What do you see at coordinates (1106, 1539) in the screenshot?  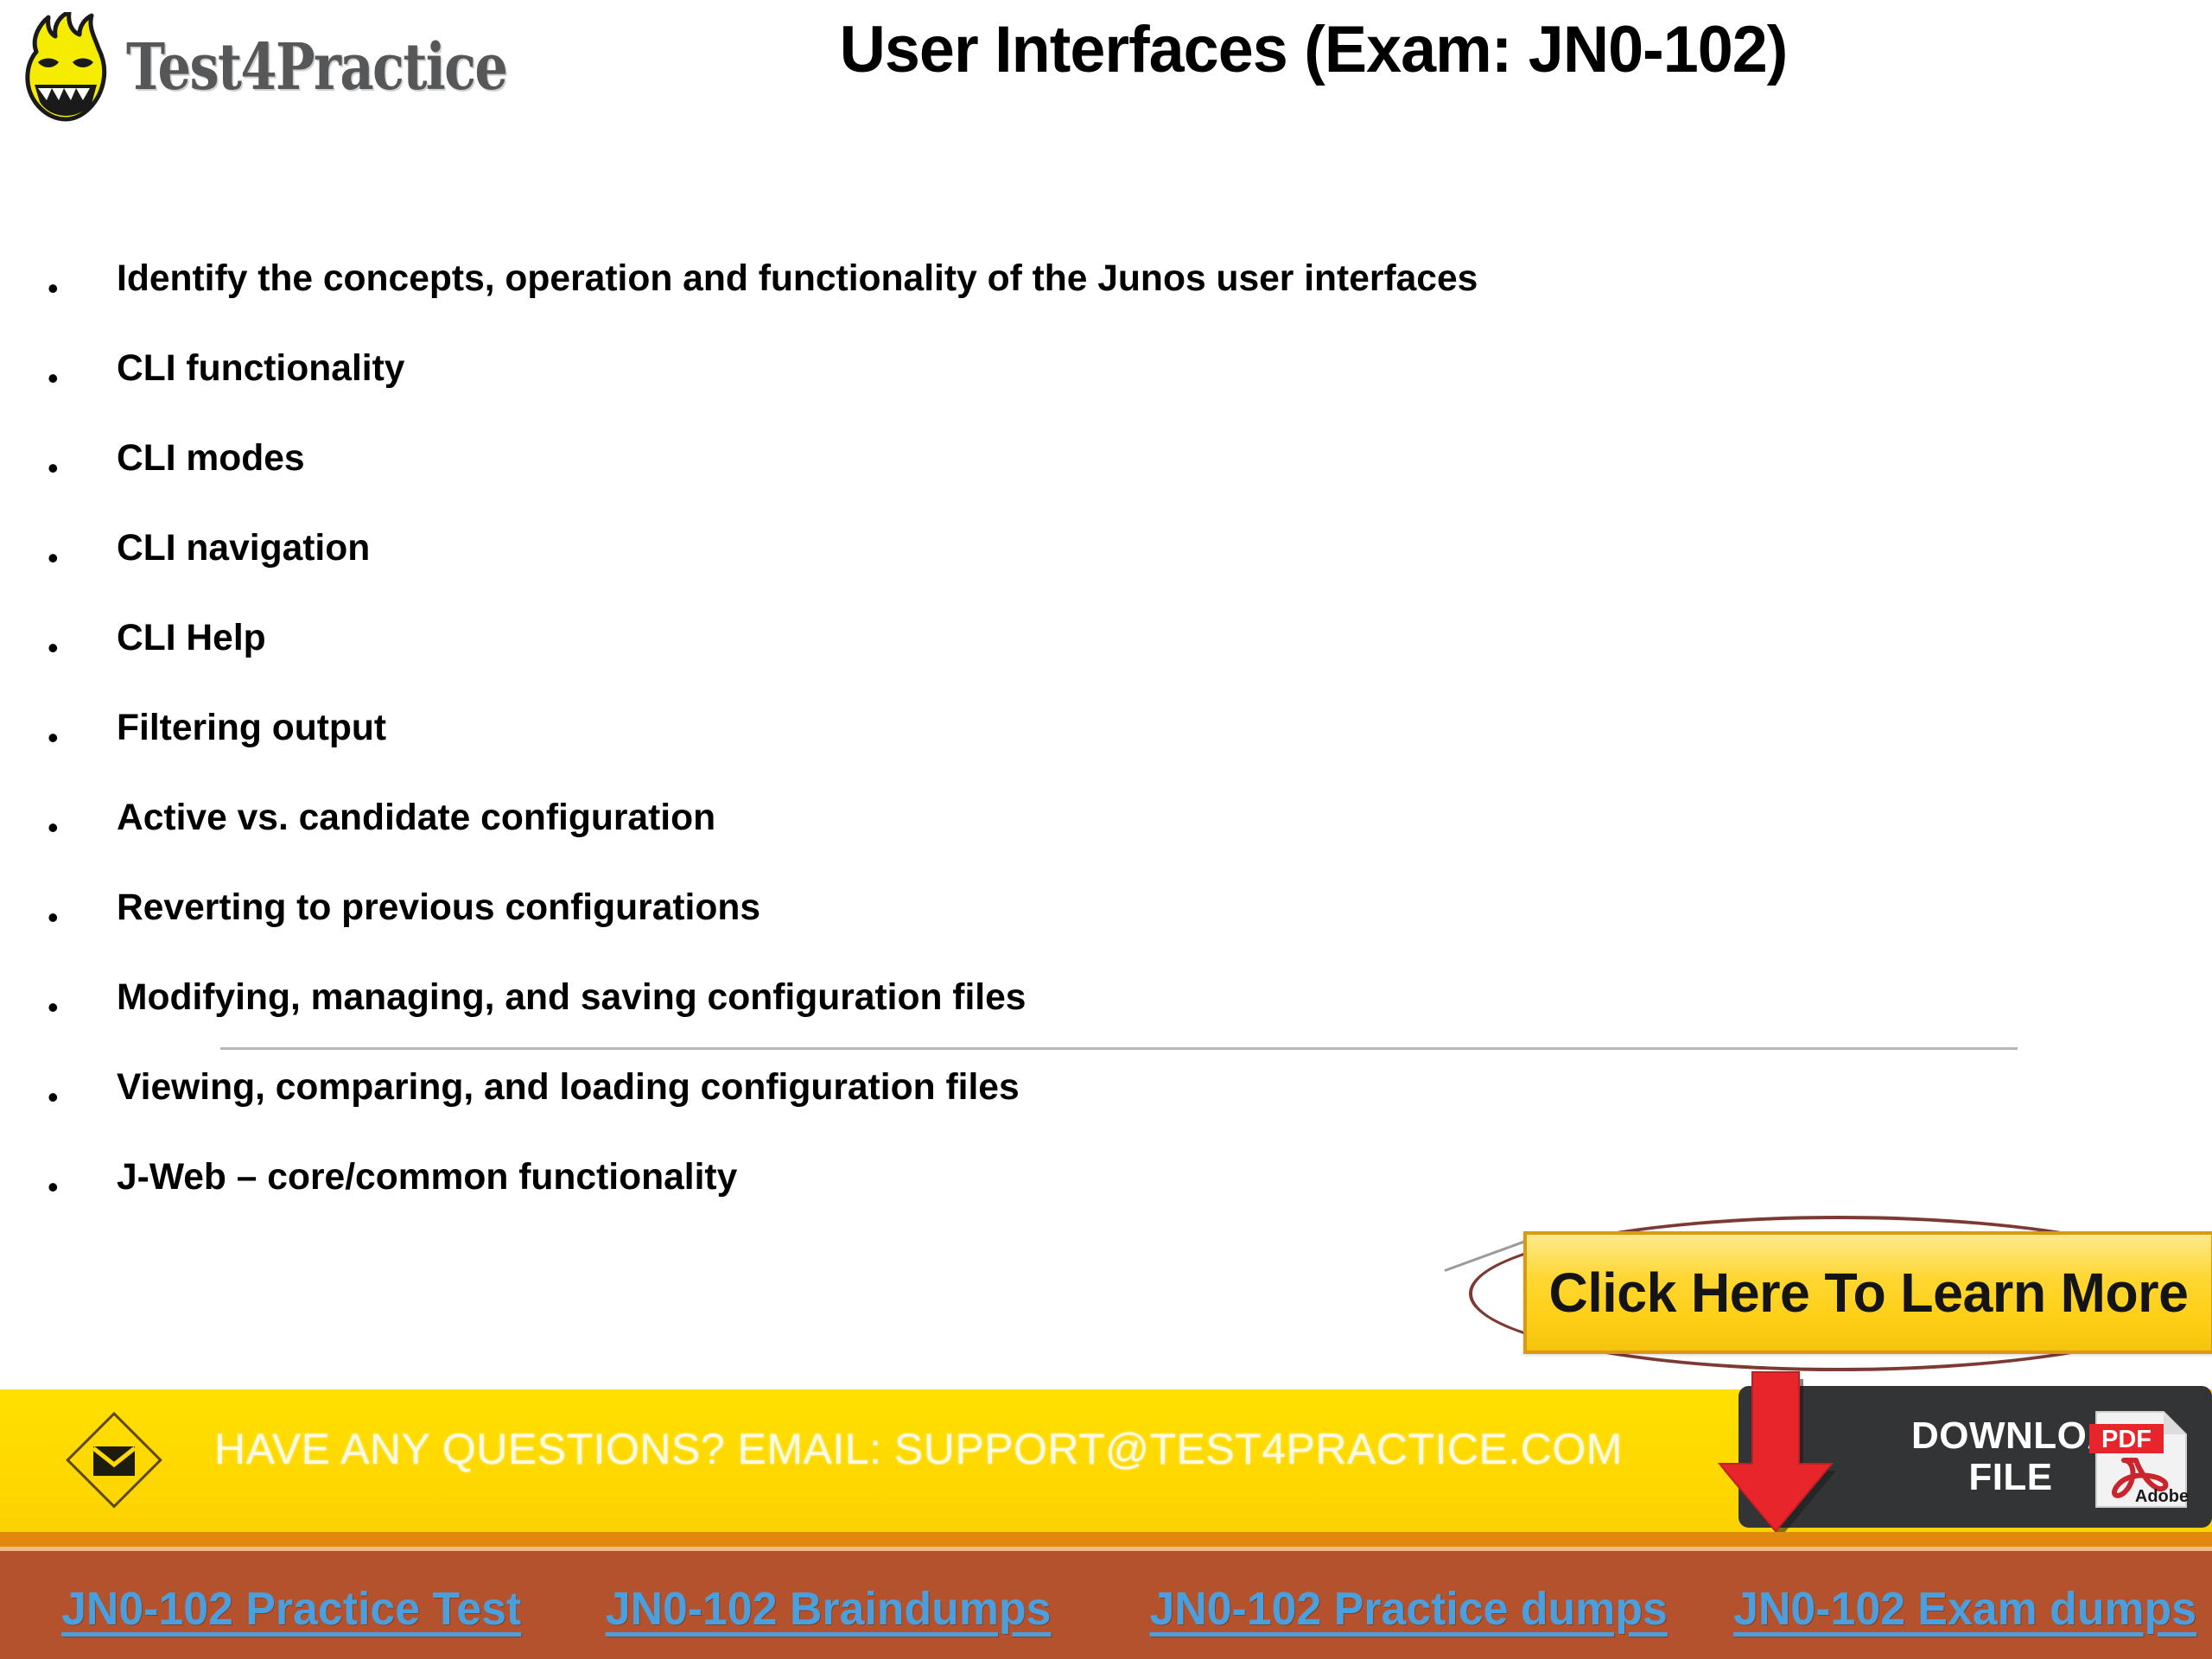 I see `orange-accent-strip` at bounding box center [1106, 1539].